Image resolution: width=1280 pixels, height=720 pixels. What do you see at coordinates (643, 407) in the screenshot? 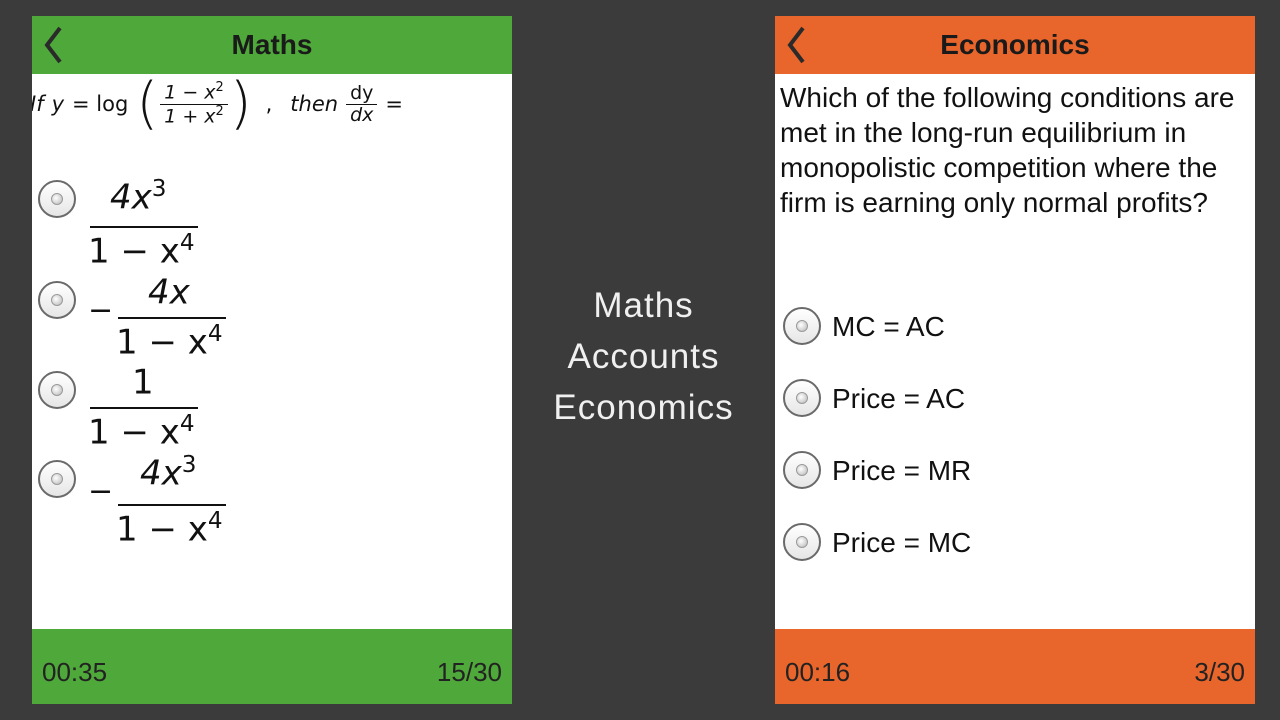
I see `menu-item-economics: Economics` at bounding box center [643, 407].